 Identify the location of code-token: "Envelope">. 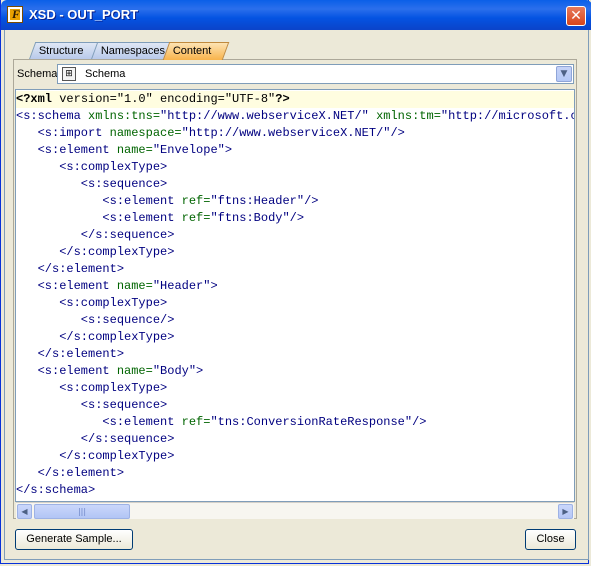
(192, 150).